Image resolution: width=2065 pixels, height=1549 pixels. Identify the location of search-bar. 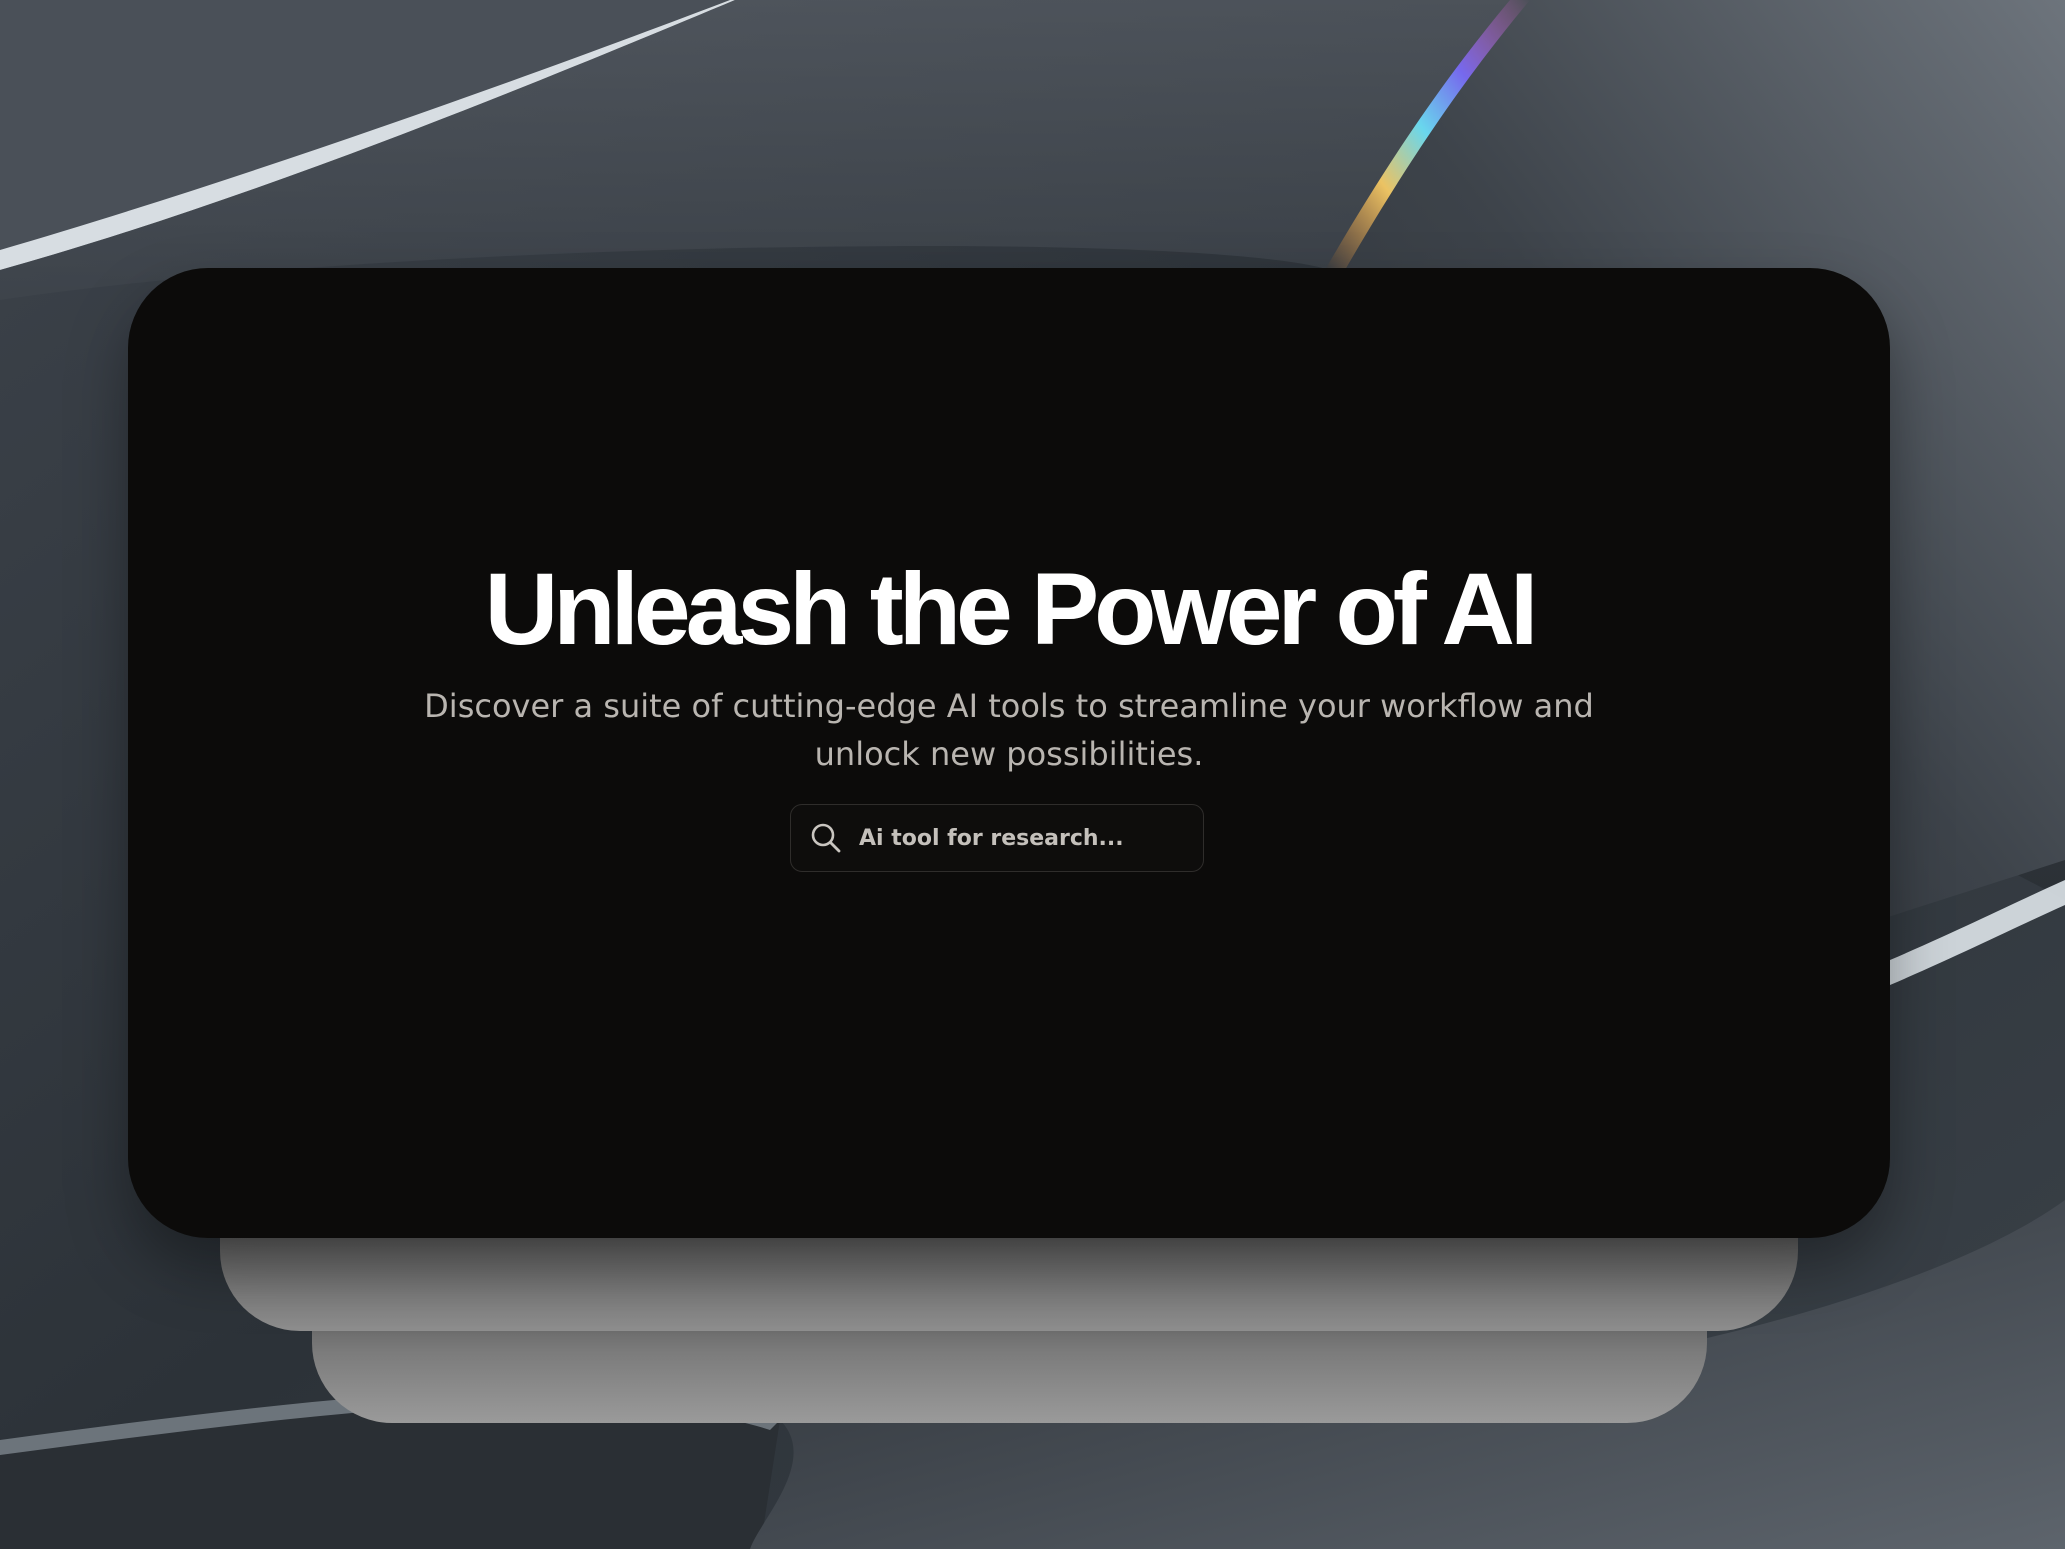
(997, 838).